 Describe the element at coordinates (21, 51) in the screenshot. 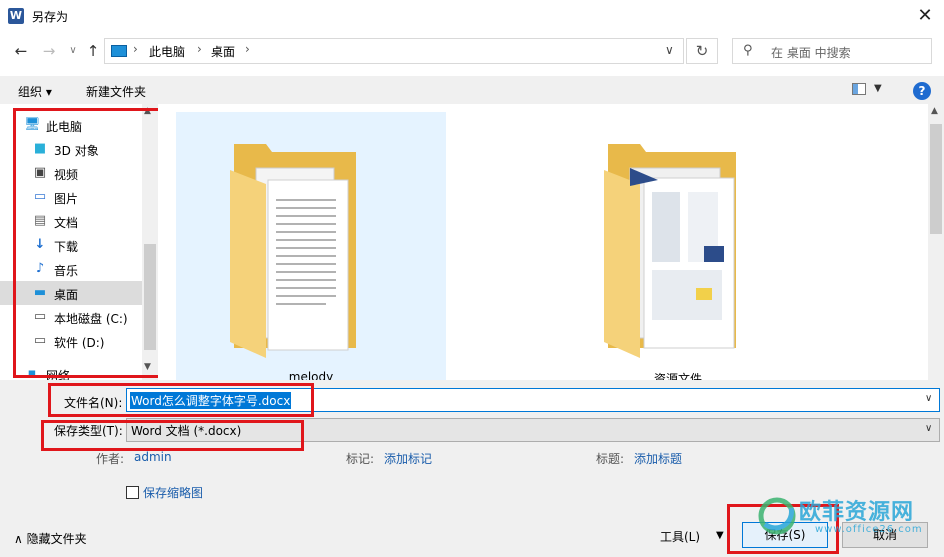

I see `back-icon: ←` at that location.